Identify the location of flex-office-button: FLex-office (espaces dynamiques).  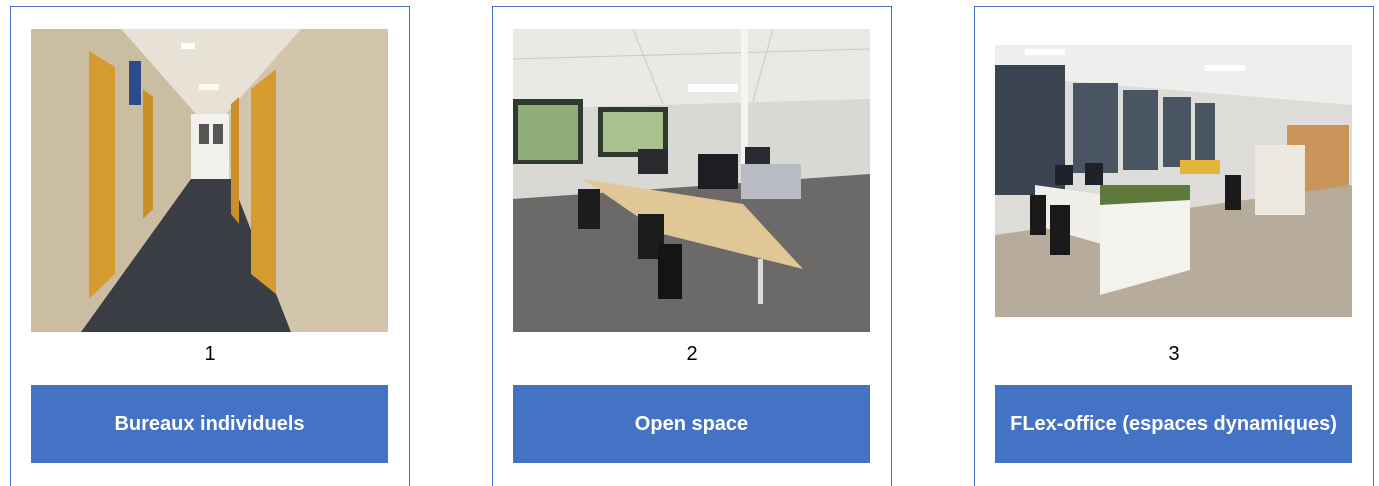
(1173, 424).